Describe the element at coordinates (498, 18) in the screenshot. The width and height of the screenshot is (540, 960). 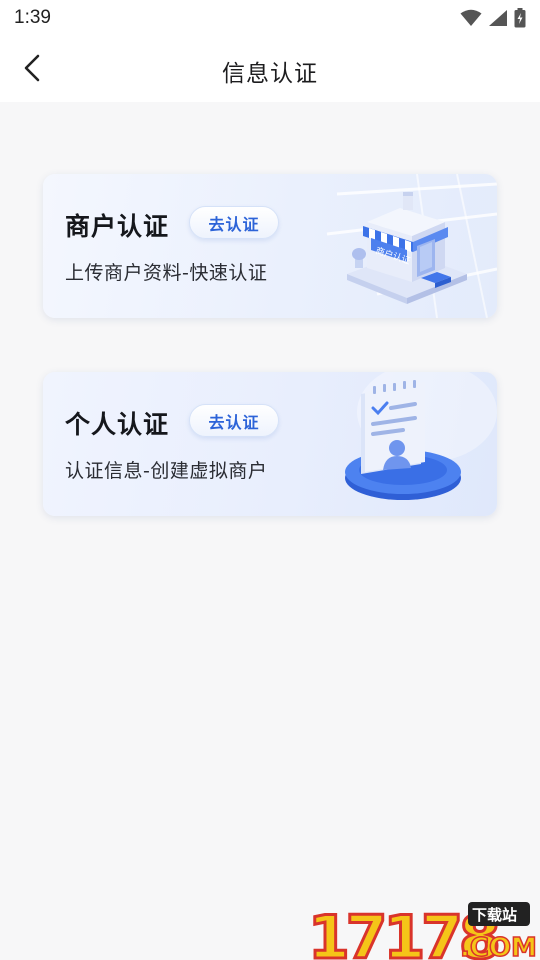
I see `signal-icon` at that location.